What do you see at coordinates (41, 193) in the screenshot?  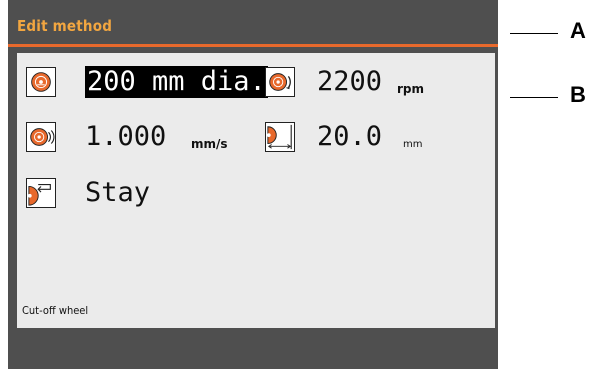 I see `wheel-return-icon` at bounding box center [41, 193].